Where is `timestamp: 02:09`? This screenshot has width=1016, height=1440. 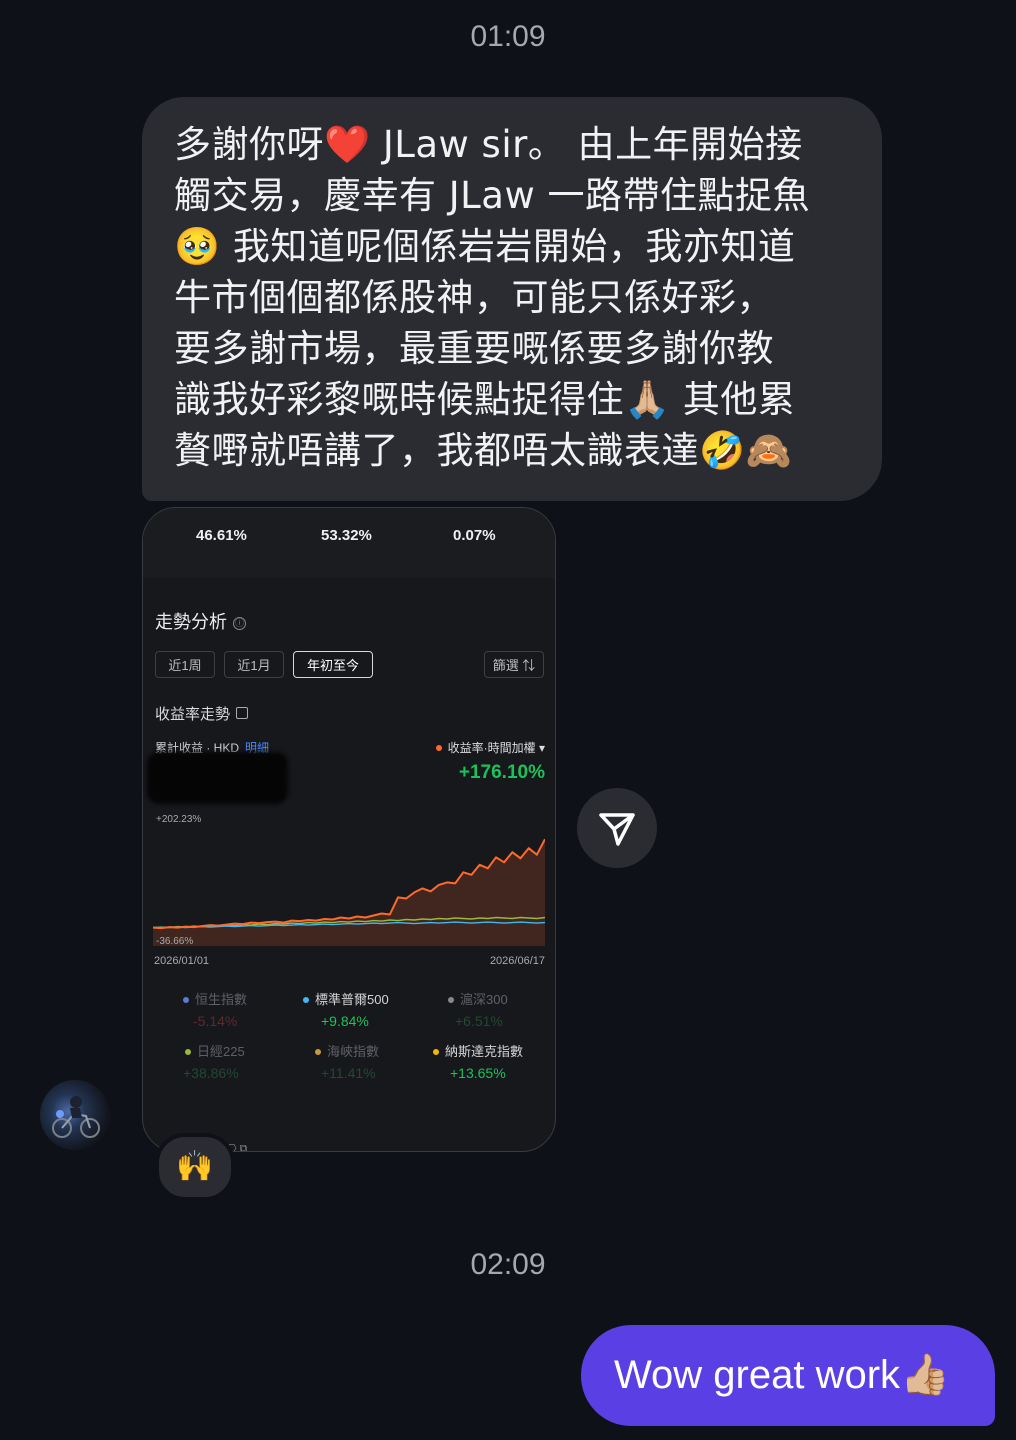 timestamp: 02:09 is located at coordinates (508, 1264).